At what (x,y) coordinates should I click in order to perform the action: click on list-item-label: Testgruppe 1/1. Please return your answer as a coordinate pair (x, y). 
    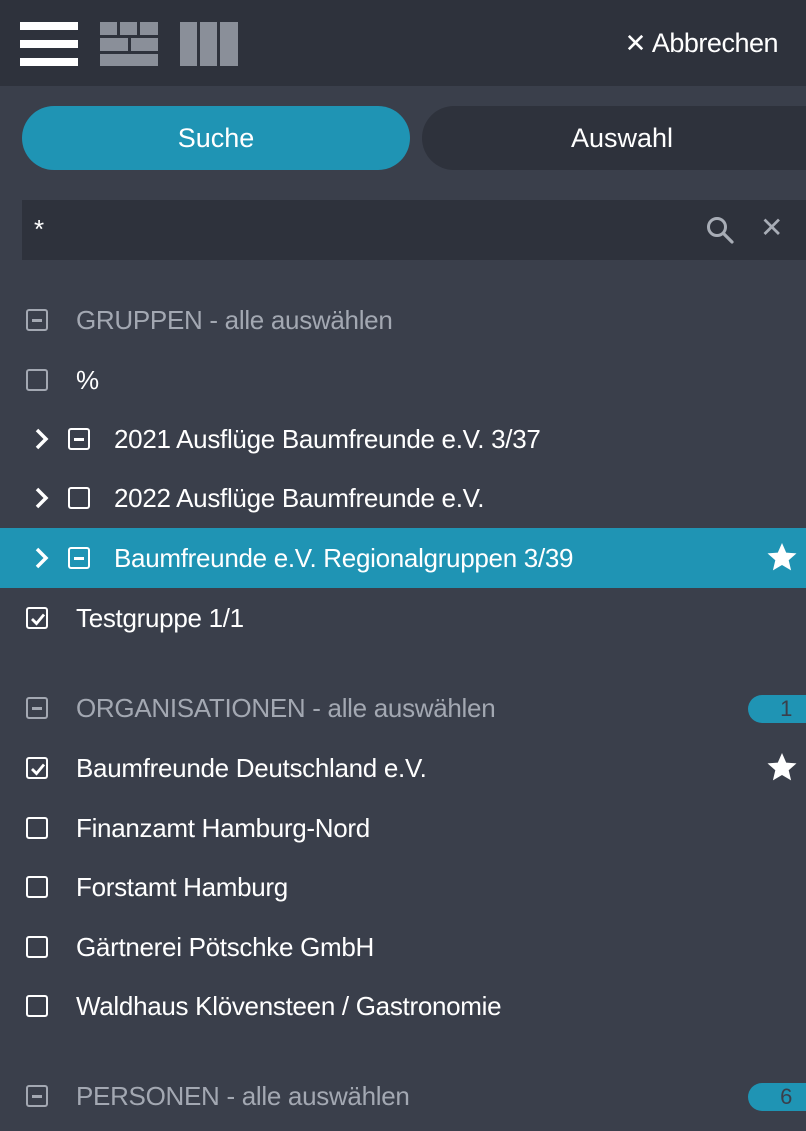
    Looking at the image, I should click on (160, 617).